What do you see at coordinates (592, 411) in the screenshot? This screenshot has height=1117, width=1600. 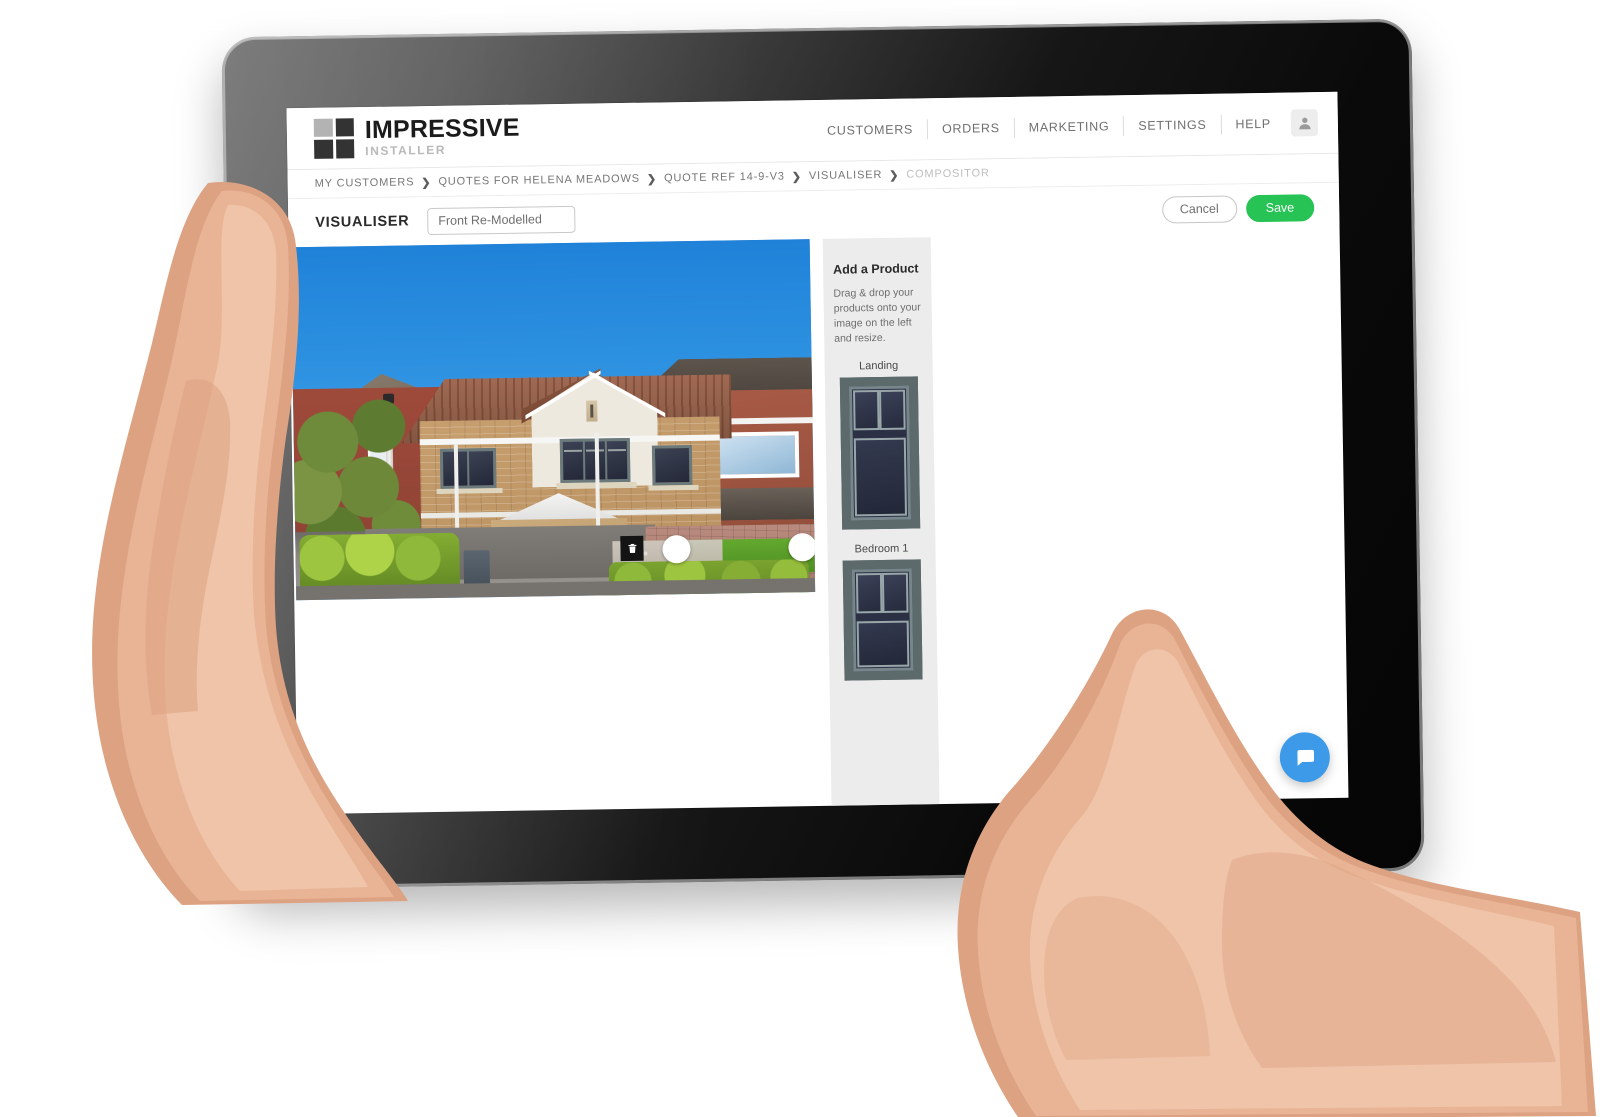 I see `gable-vent` at bounding box center [592, 411].